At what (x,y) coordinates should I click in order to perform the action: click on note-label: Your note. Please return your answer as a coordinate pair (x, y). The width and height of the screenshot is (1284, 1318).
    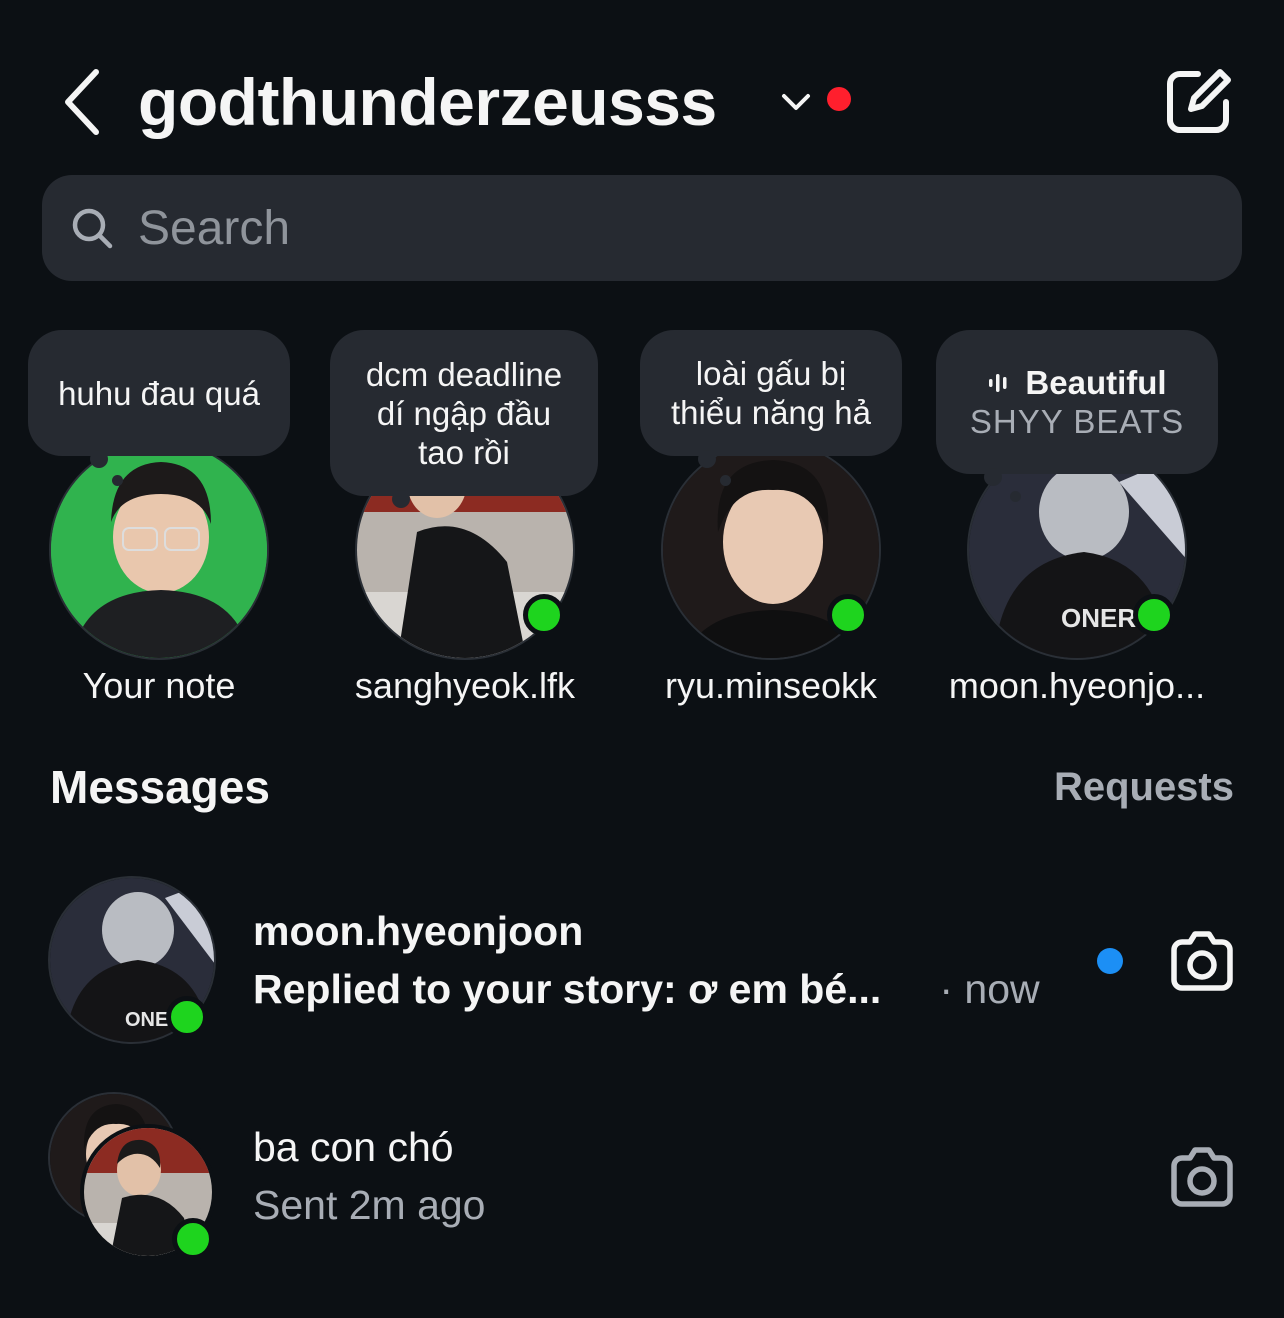
    Looking at the image, I should click on (159, 685).